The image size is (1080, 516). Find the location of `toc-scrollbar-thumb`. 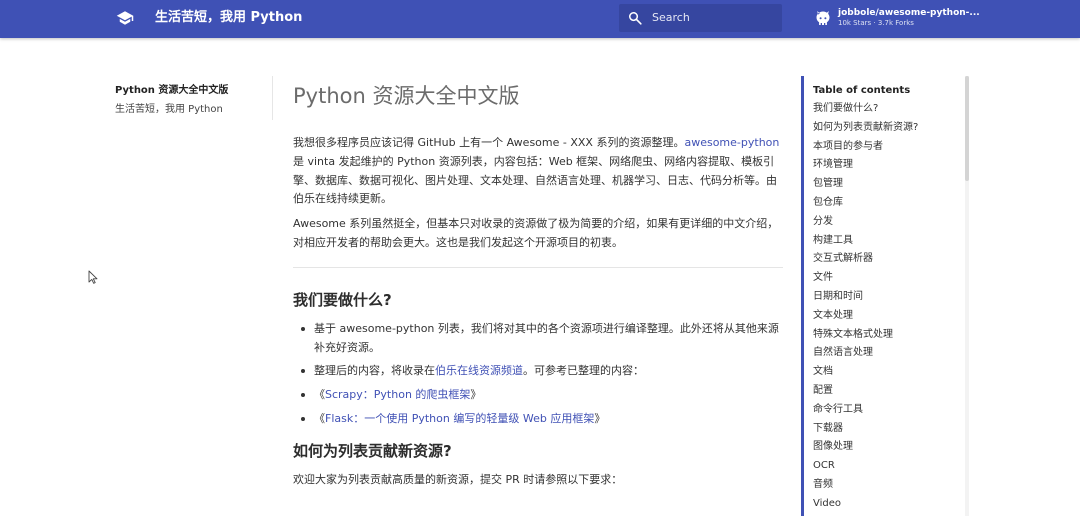

toc-scrollbar-thumb is located at coordinates (967, 128).